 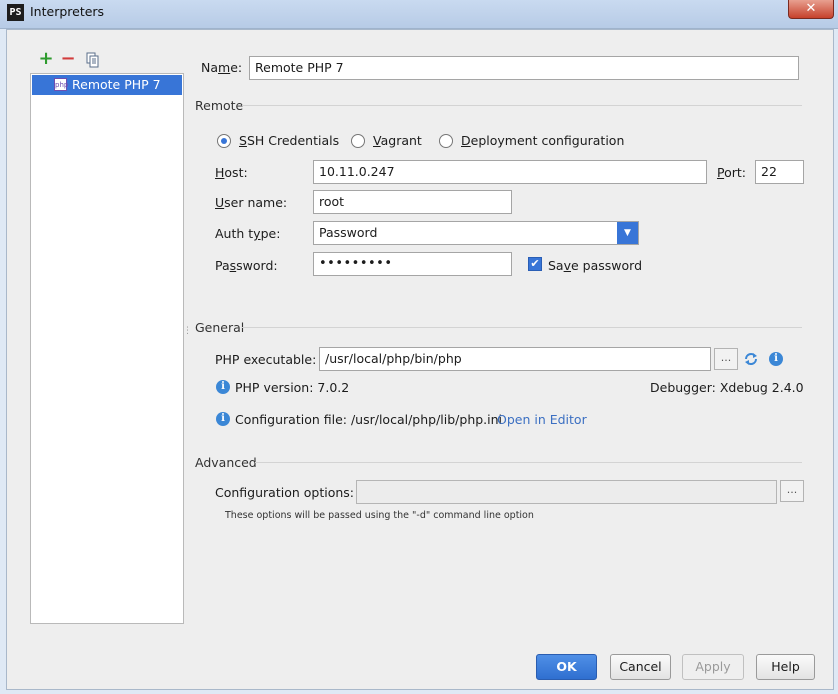 I want to click on copy-icon, so click(x=93, y=60).